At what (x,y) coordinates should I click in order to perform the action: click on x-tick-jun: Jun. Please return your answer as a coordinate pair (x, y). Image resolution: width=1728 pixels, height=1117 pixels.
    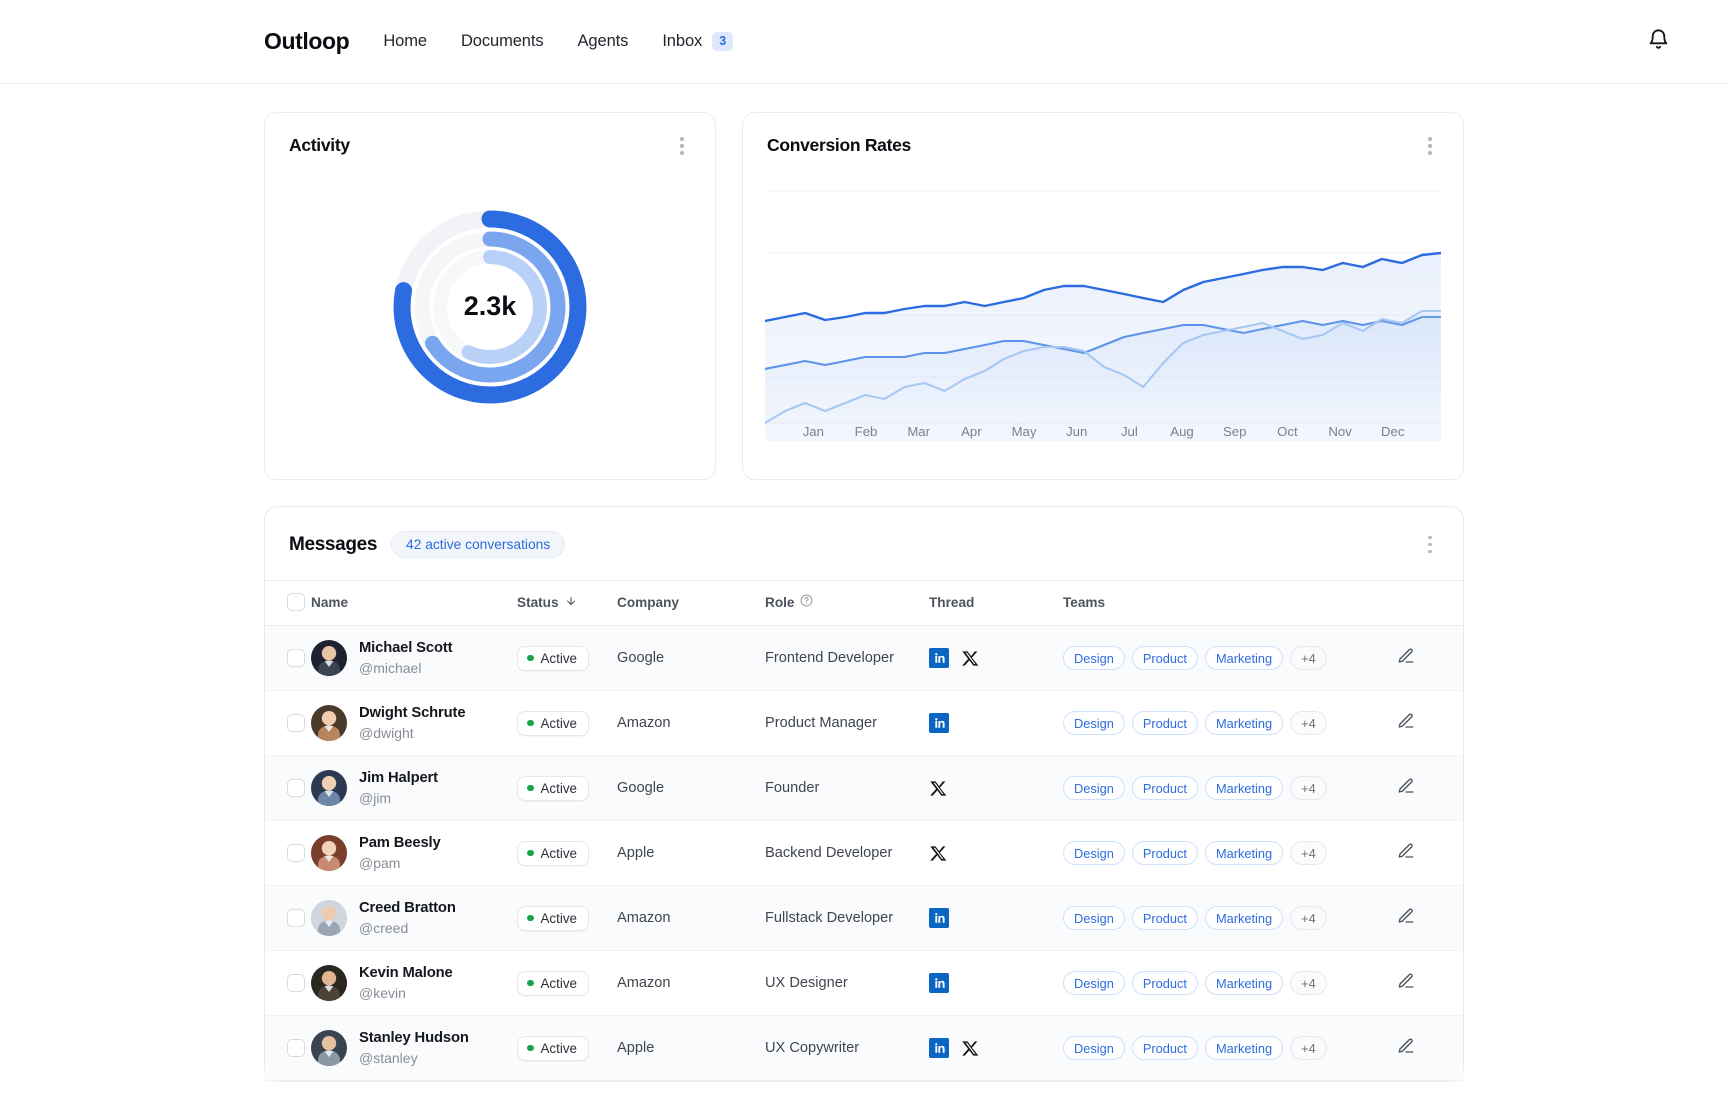
    Looking at the image, I should click on (1077, 431).